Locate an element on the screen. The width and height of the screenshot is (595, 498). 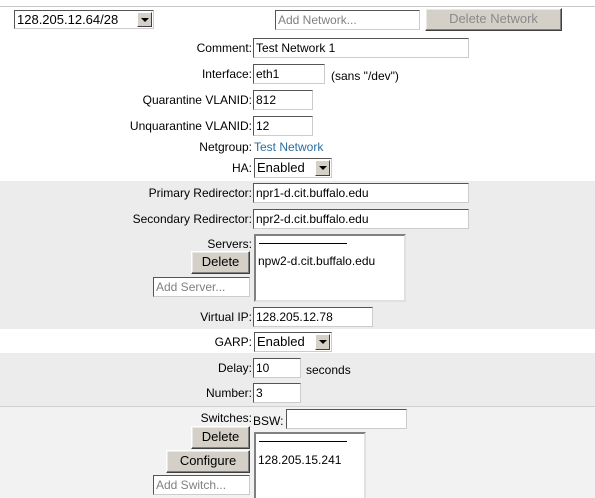
network-select: 128.205.12.64/28 is located at coordinates (84, 19).